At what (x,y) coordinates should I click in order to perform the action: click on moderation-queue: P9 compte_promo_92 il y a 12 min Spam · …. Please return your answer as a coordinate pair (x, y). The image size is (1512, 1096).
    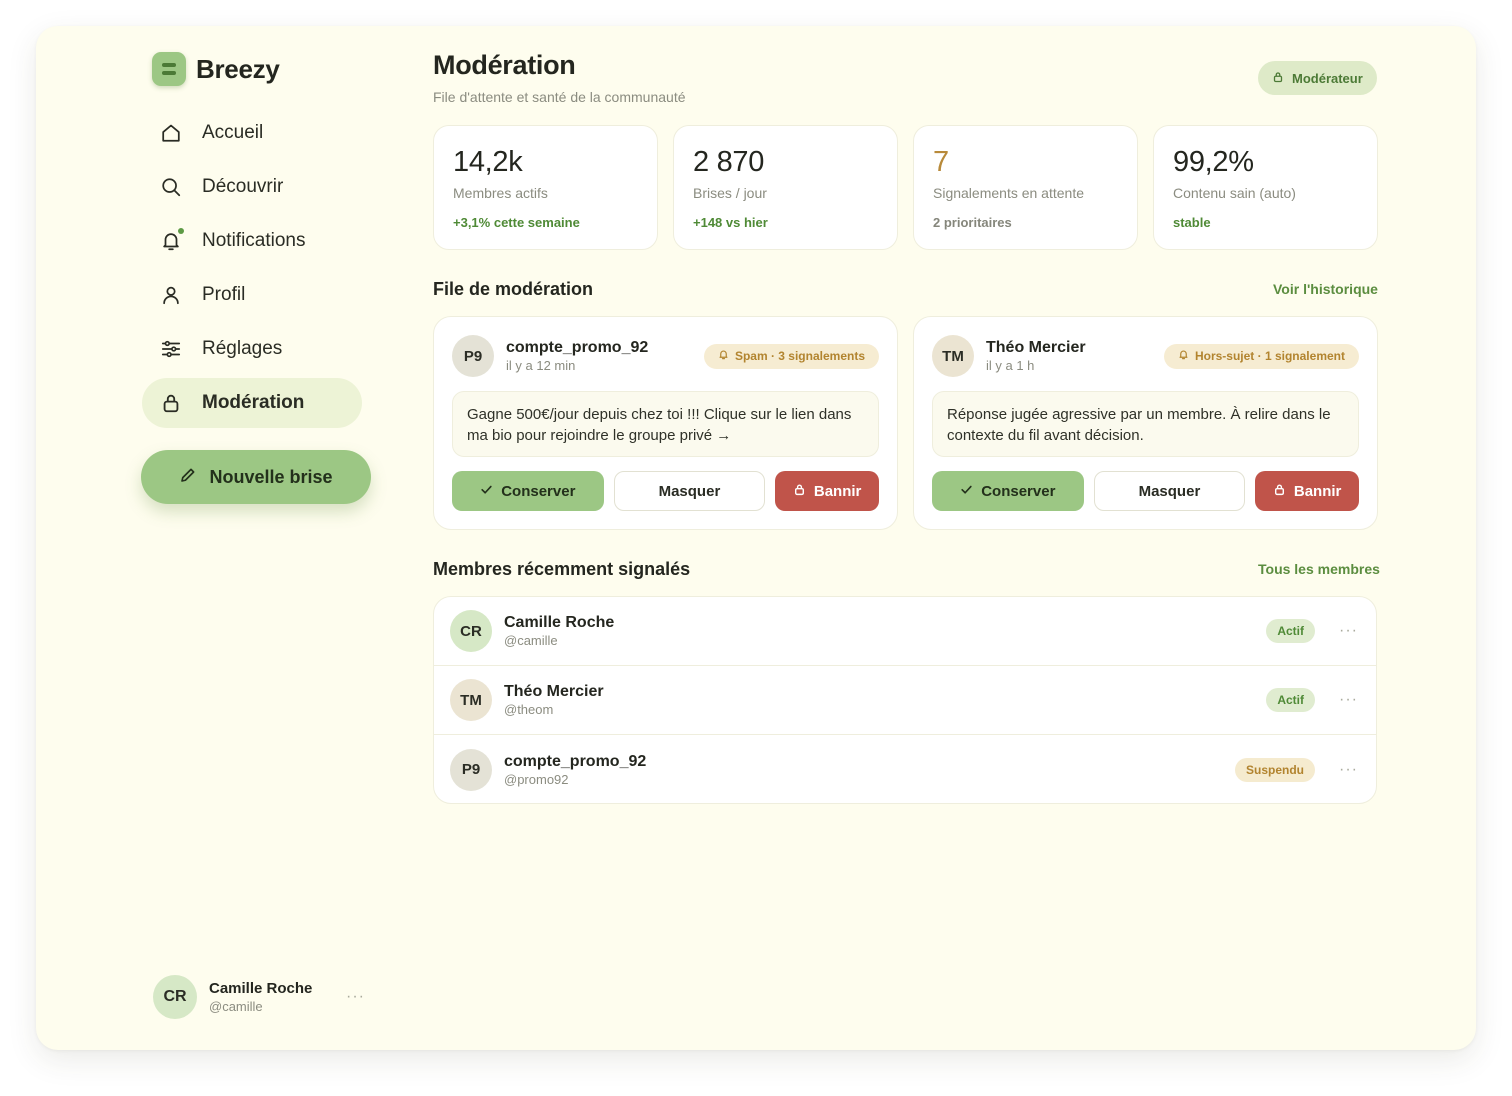
    Looking at the image, I should click on (905, 423).